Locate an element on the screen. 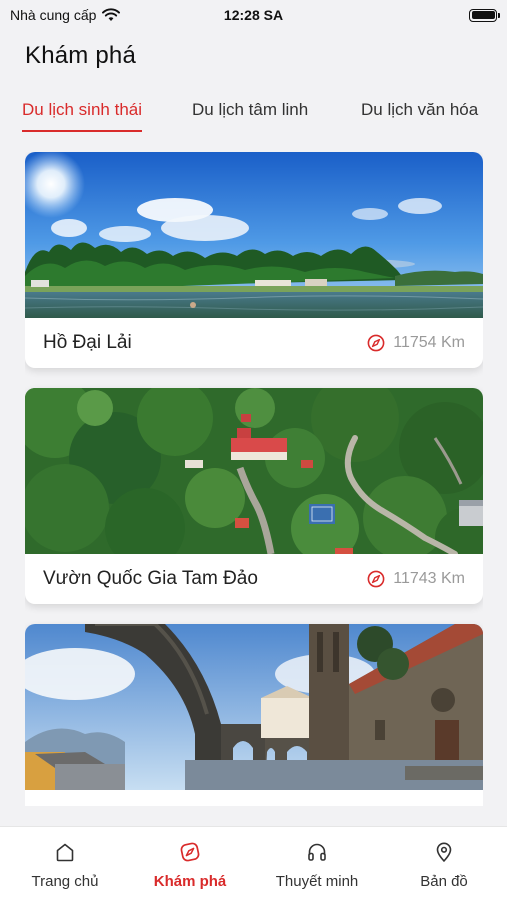 This screenshot has height=900, width=507. card-footer: Vườn Quốc Gia Tam Đảo 11743 Km is located at coordinates (254, 579).